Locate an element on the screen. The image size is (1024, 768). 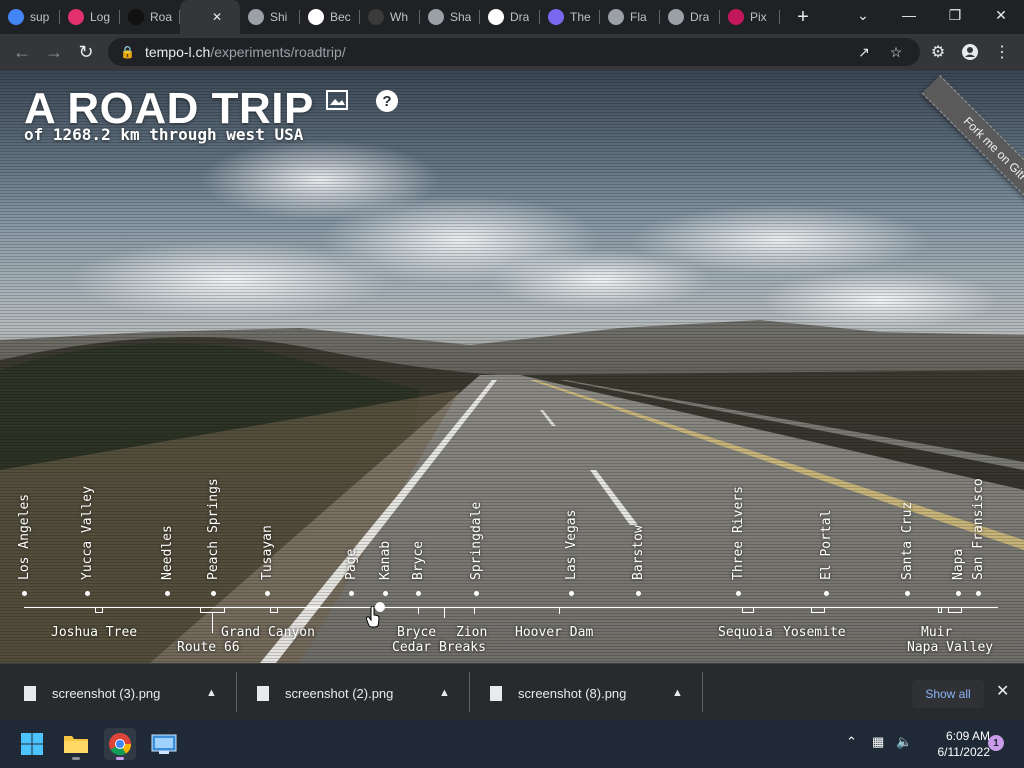
download-item: screenshot (8).png ▲ is located at coordinates (586, 693).